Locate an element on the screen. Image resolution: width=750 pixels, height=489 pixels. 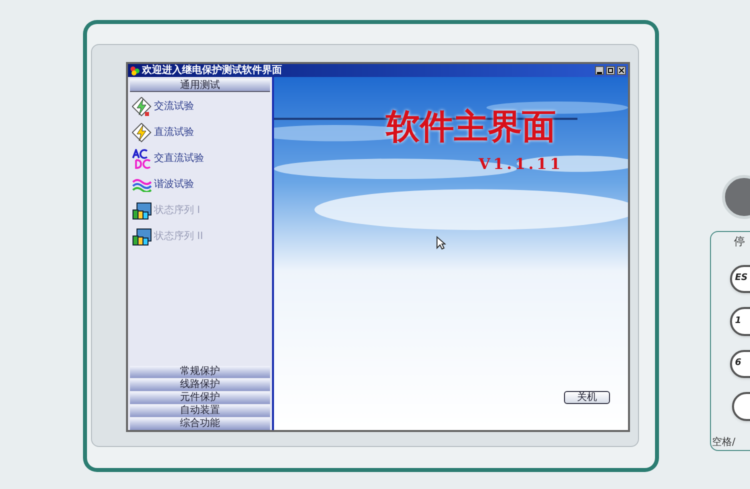
maximize-icon is located at coordinates (610, 70).